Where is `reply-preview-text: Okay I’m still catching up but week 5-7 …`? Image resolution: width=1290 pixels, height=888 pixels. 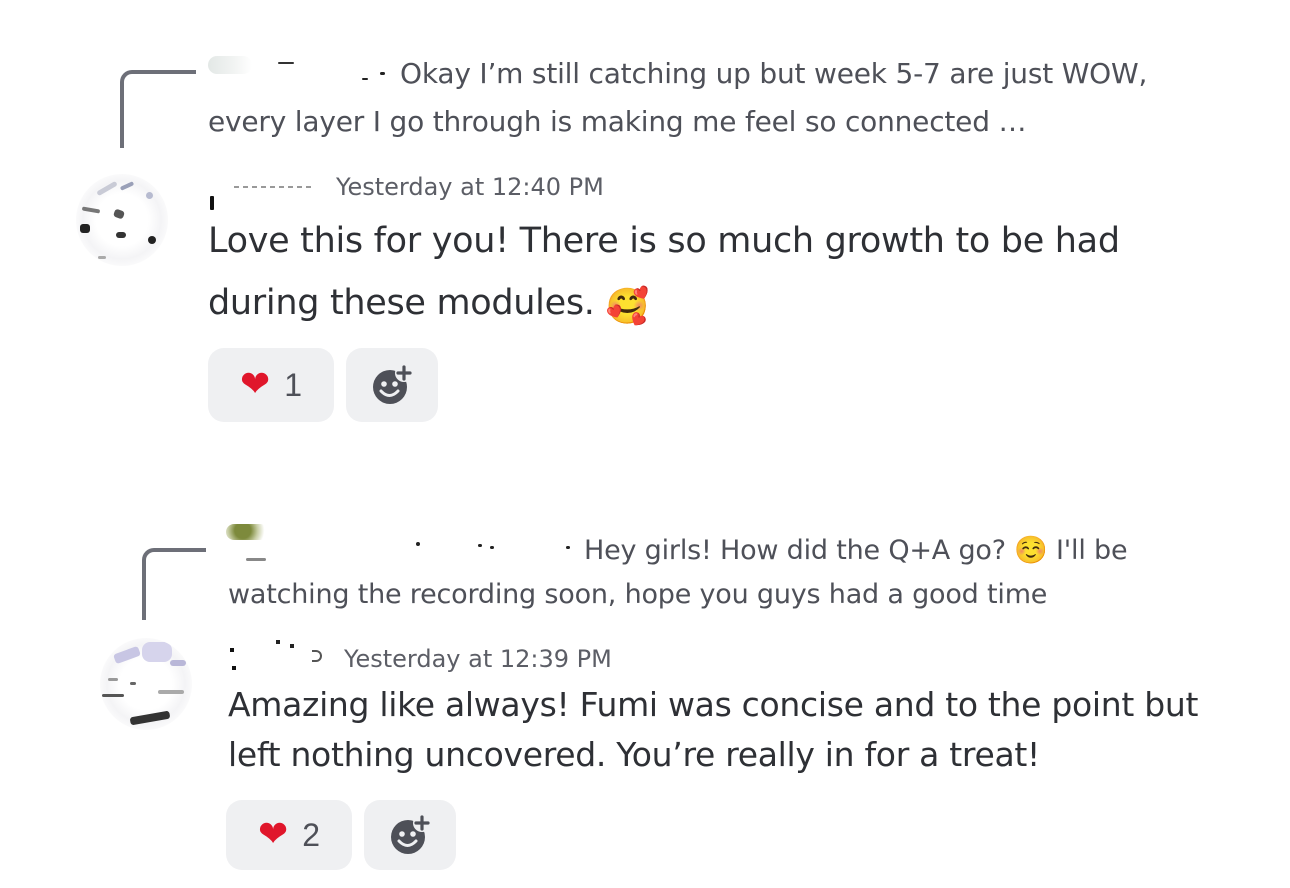 reply-preview-text: Okay I’m still catching up but week 5-7 … is located at coordinates (708, 98).